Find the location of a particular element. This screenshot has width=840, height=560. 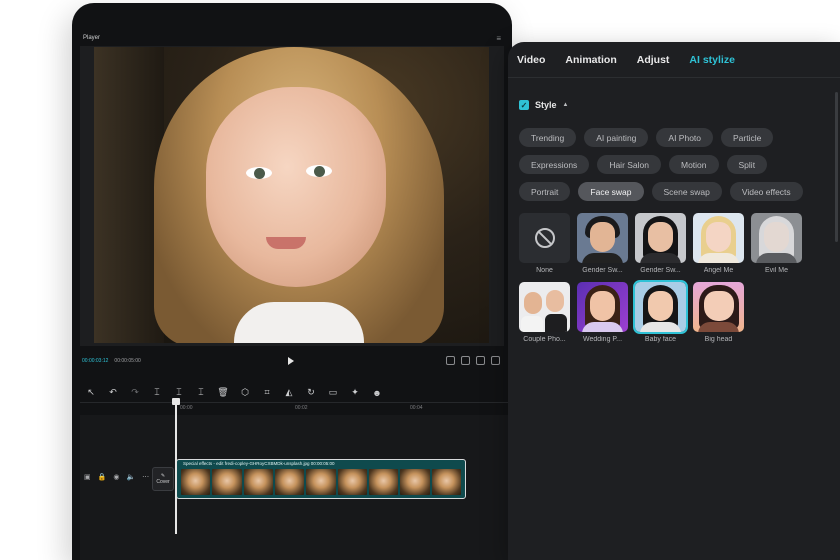

tab-animation: Animation is located at coordinates (590, 60).